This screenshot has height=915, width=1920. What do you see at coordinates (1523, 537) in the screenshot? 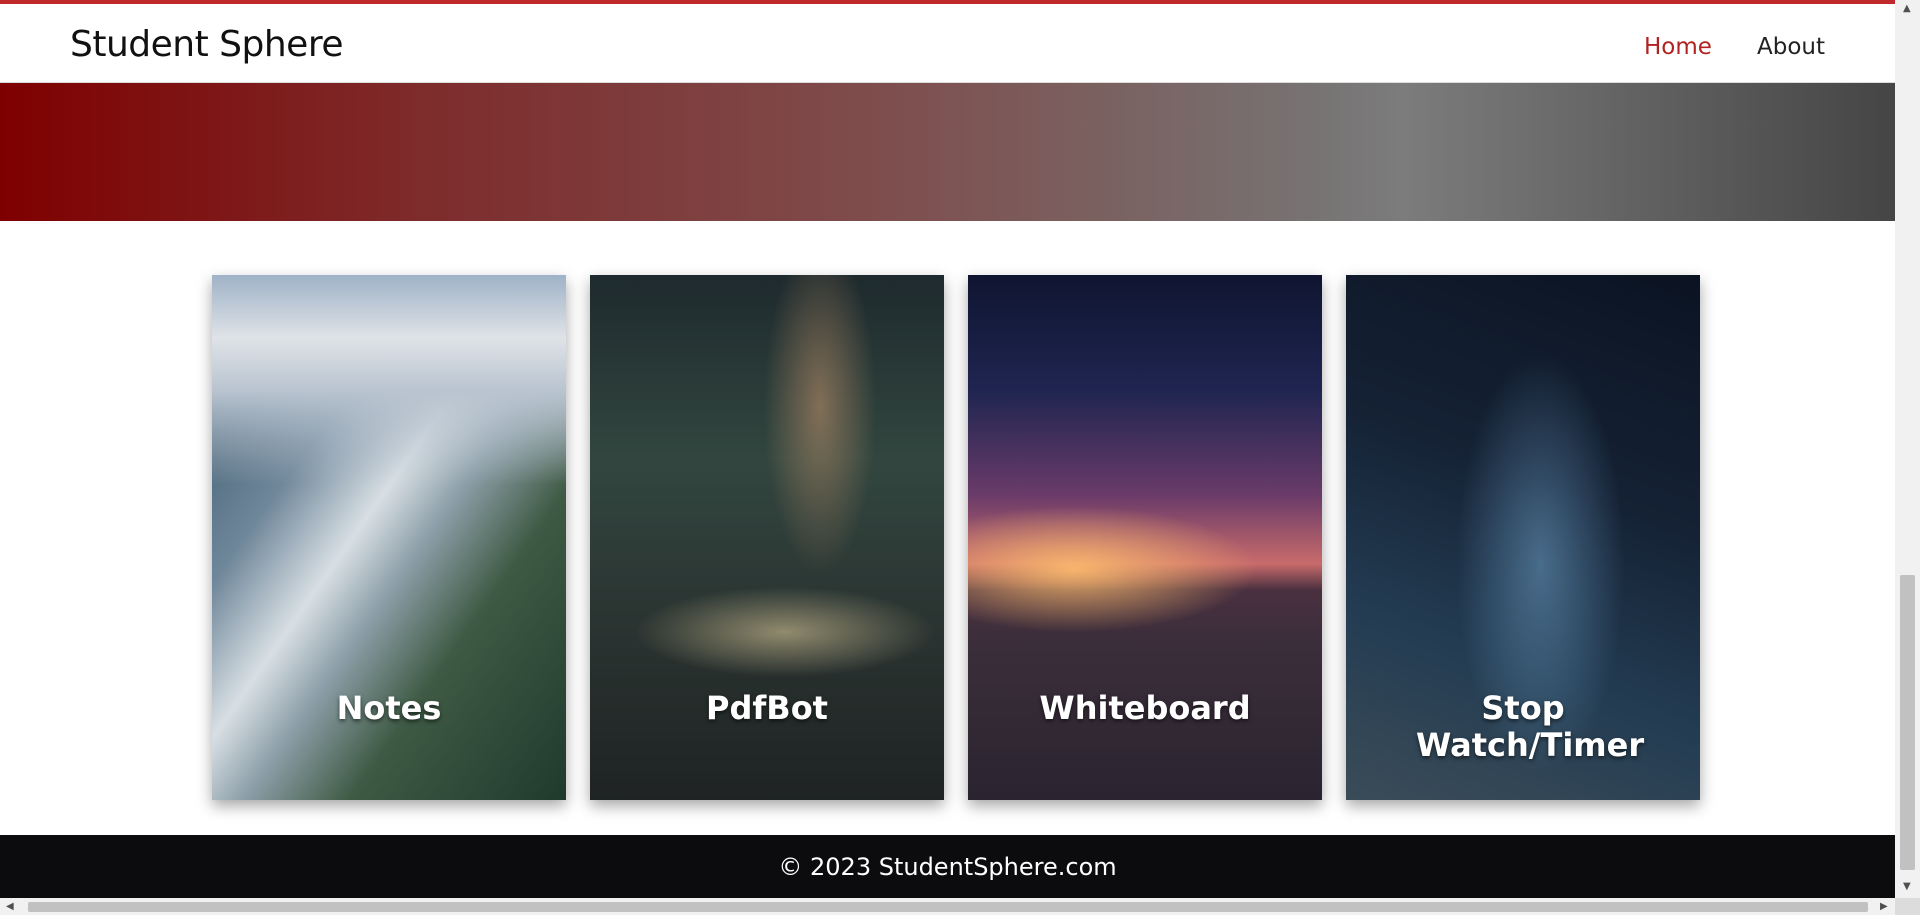
I see `stopwatch-timer-card: Stop Watch/Timer` at bounding box center [1523, 537].